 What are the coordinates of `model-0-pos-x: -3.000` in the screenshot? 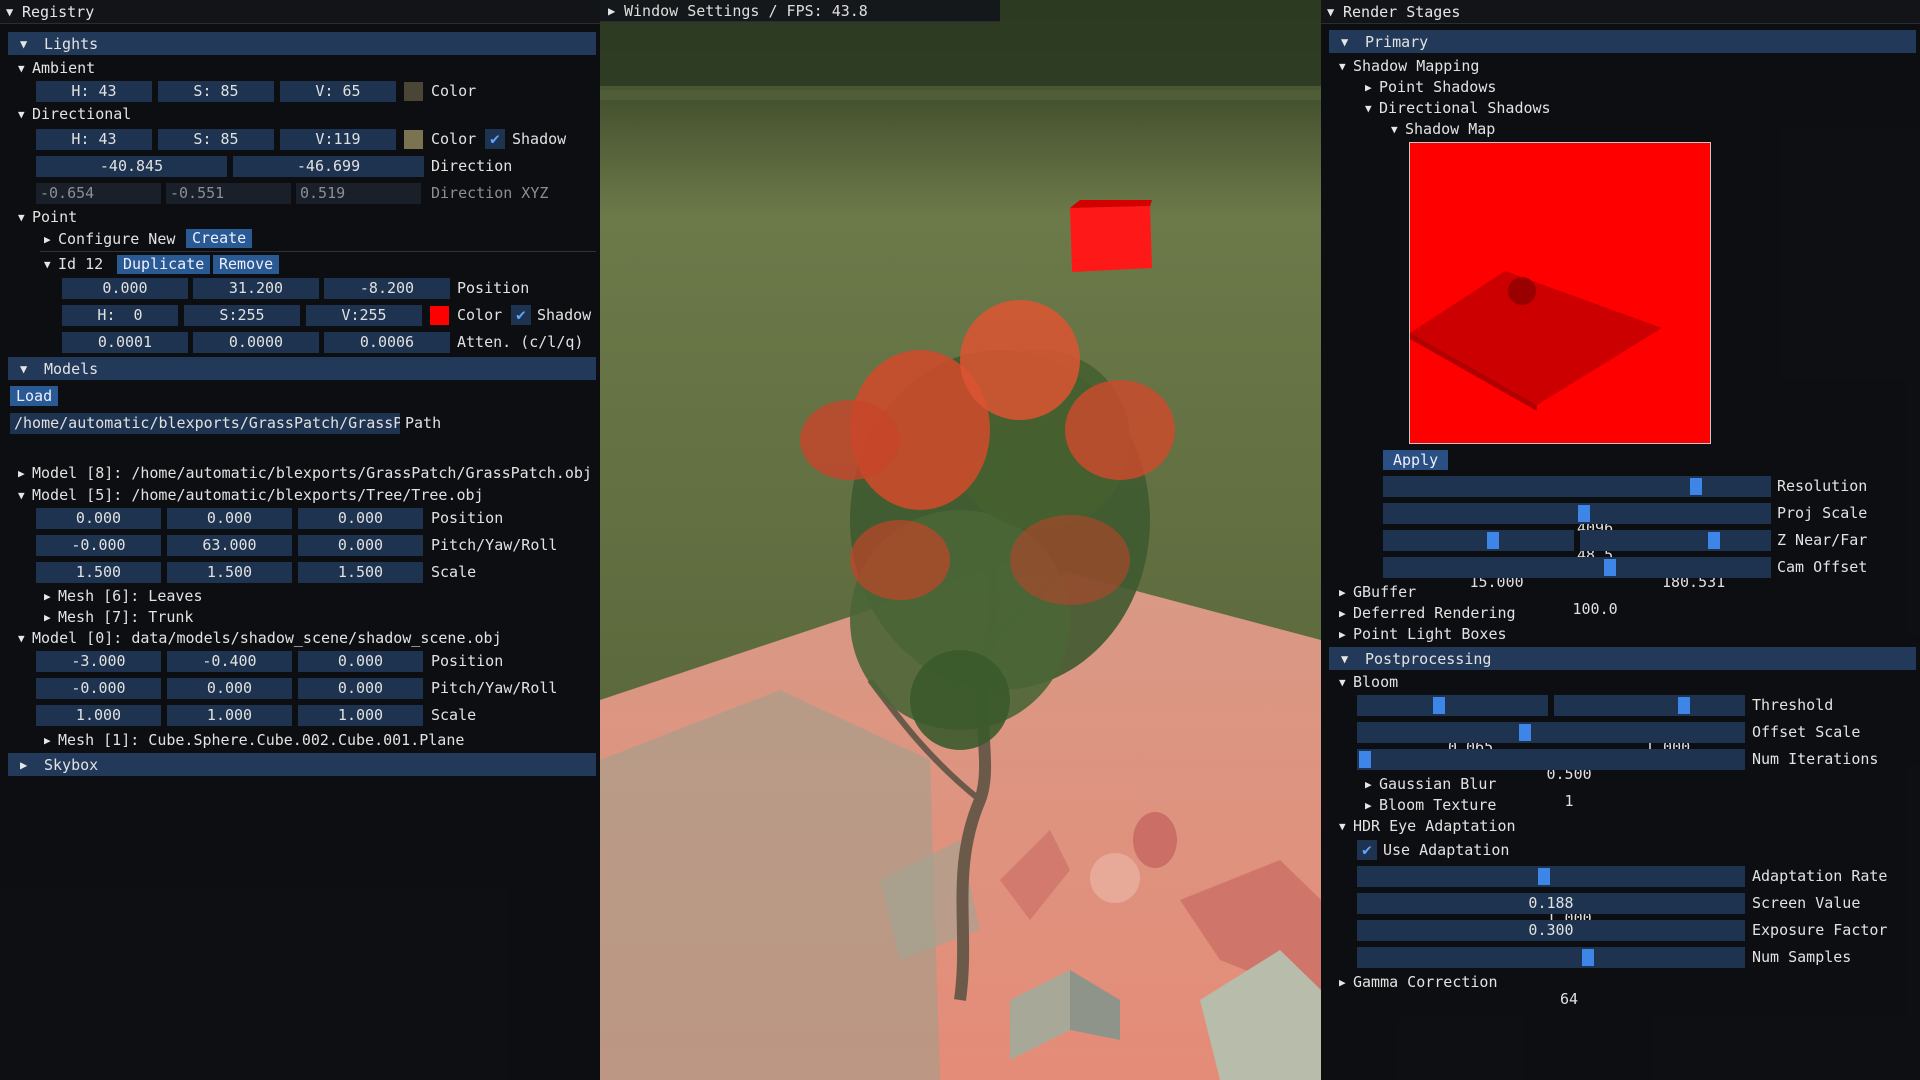 It's located at (98, 661).